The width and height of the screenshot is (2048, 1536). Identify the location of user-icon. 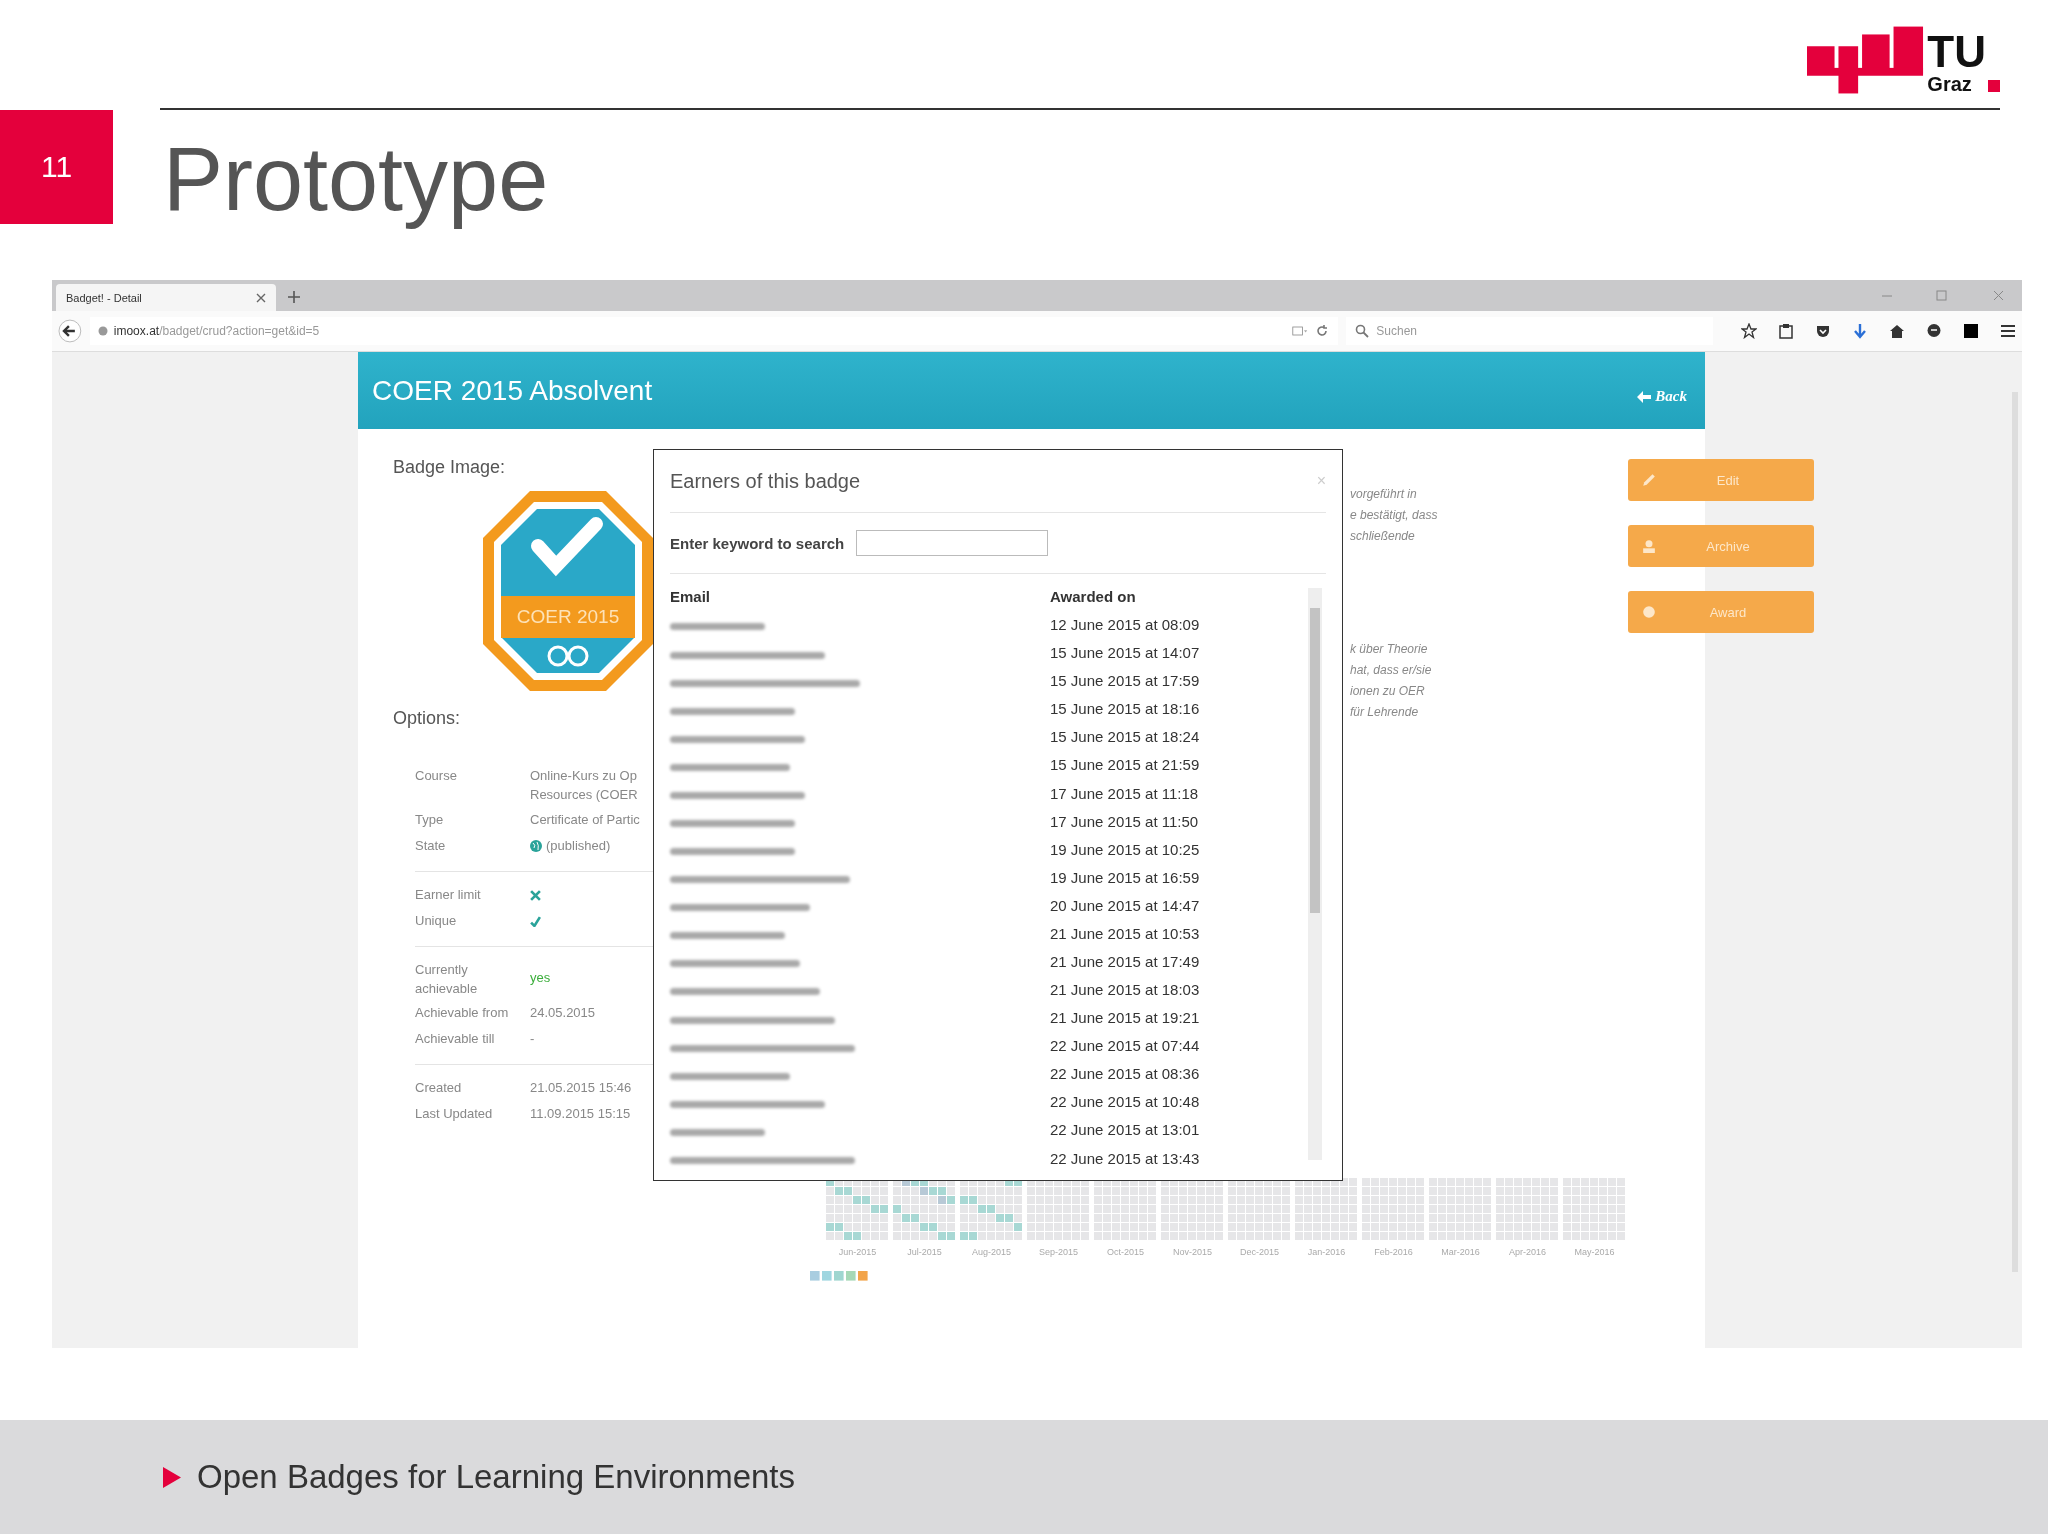
(1649, 546).